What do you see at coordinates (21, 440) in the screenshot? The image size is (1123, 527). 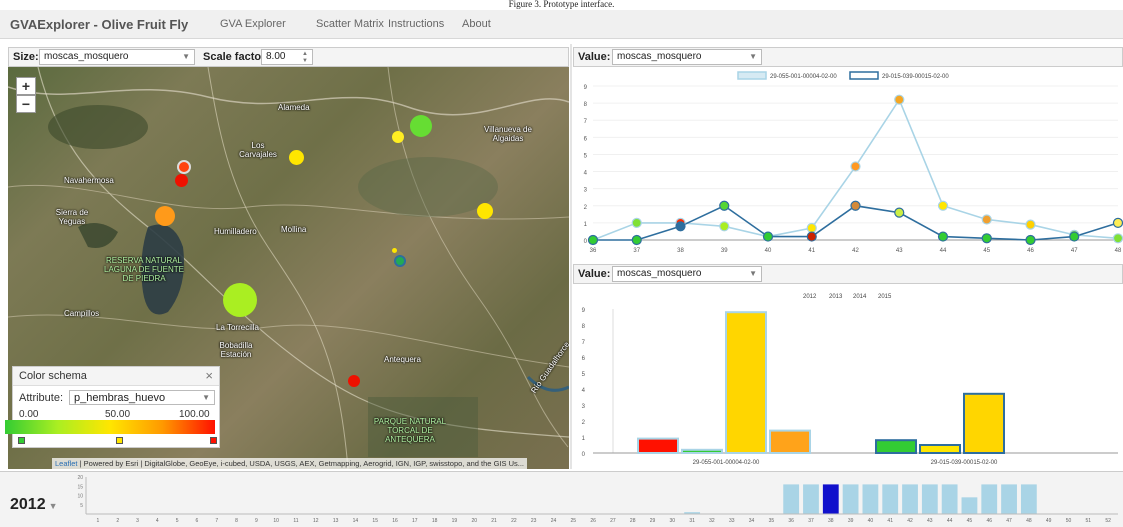 I see `gradient-handle-low` at bounding box center [21, 440].